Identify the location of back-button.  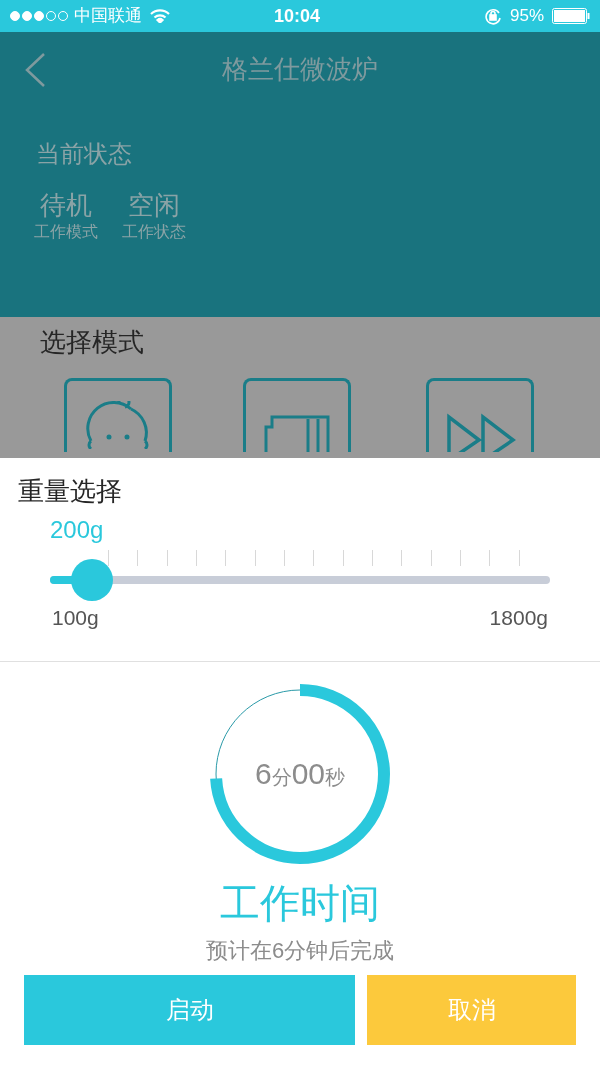
(35, 70).